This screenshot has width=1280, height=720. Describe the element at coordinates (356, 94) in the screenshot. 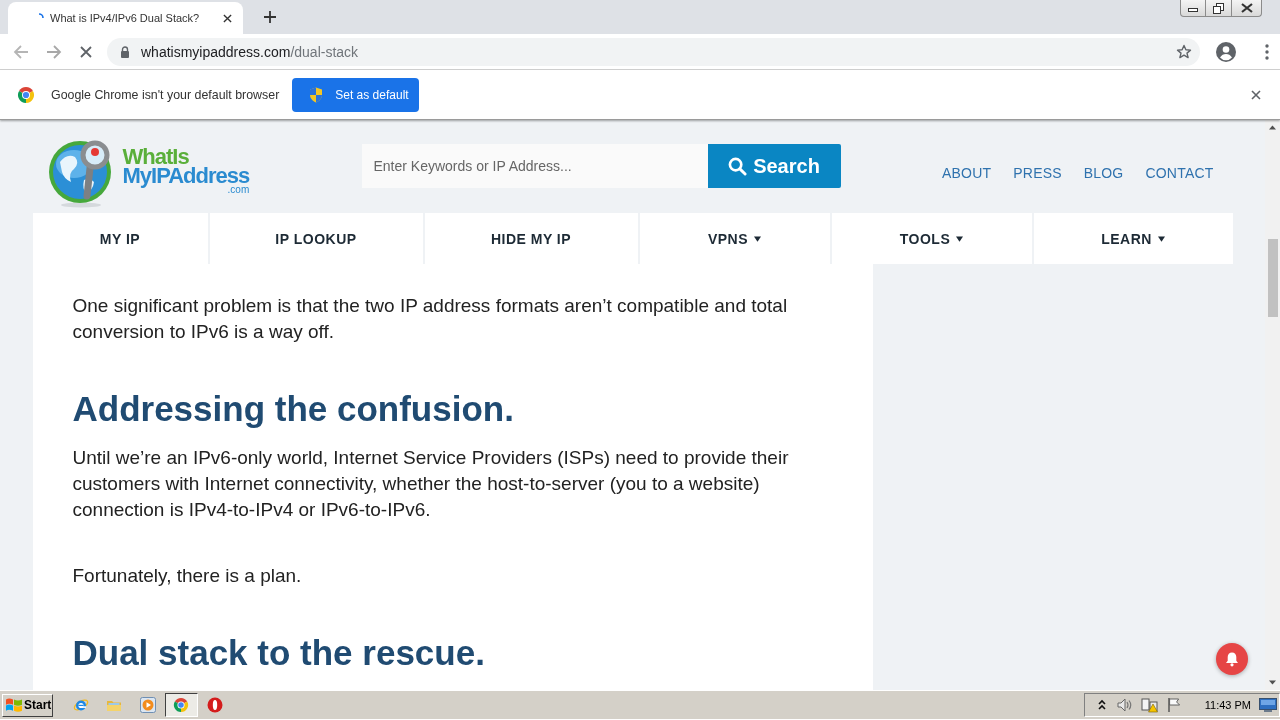

I see `set-default-button: Set as default` at that location.